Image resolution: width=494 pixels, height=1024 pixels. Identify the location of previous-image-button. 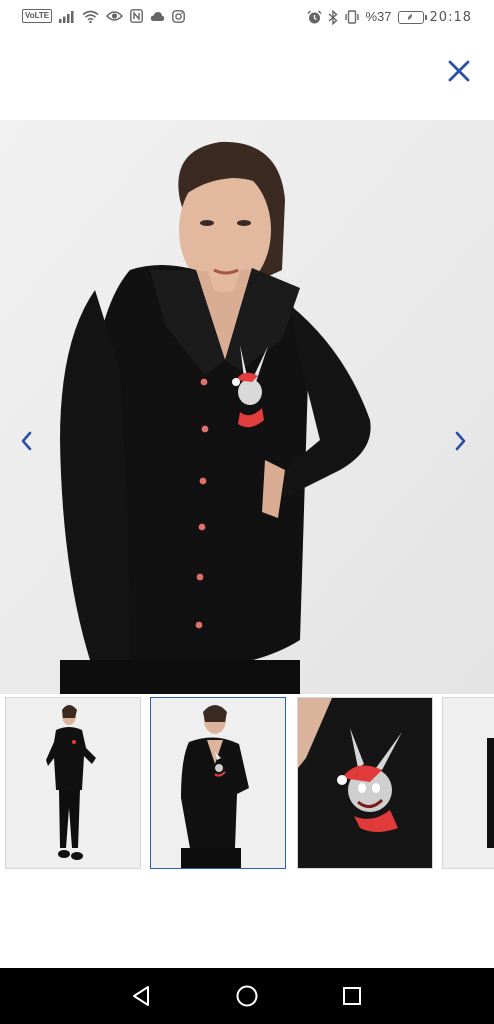
(27, 441).